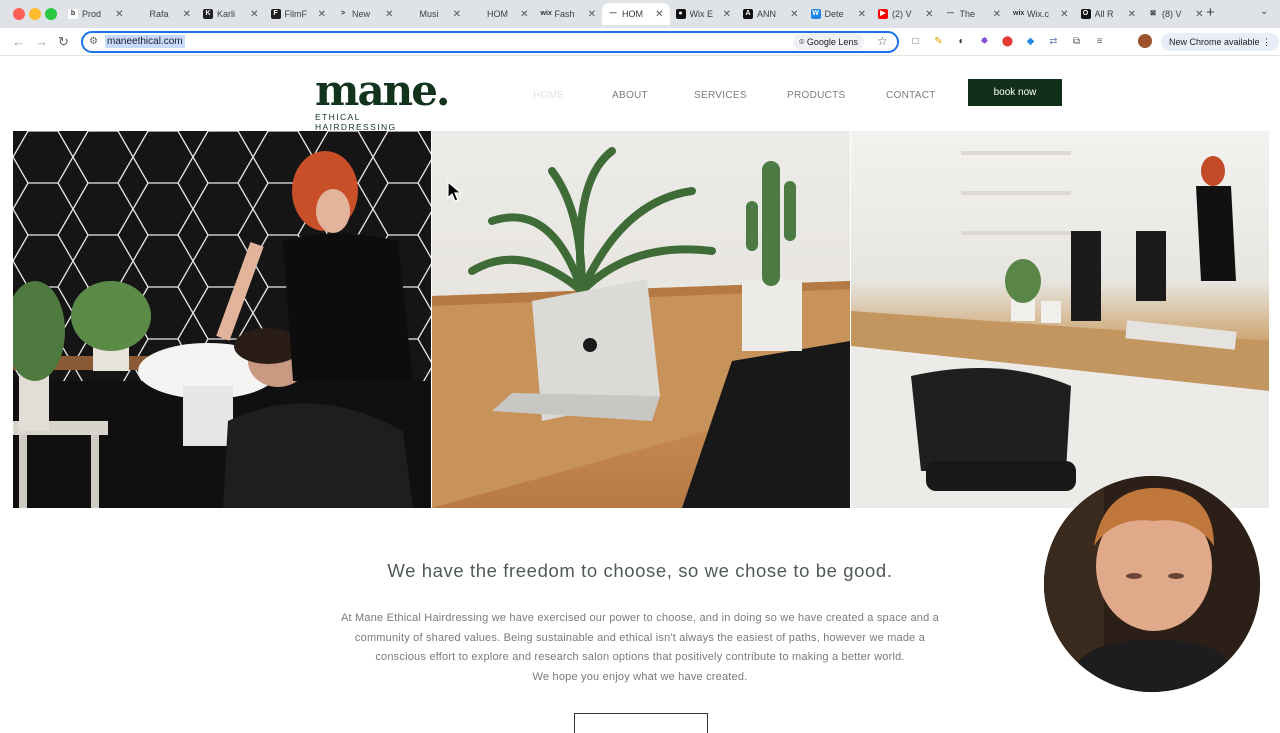 This screenshot has width=1280, height=733. Describe the element at coordinates (51, 14) in the screenshot. I see `window-maximize-button` at that location.